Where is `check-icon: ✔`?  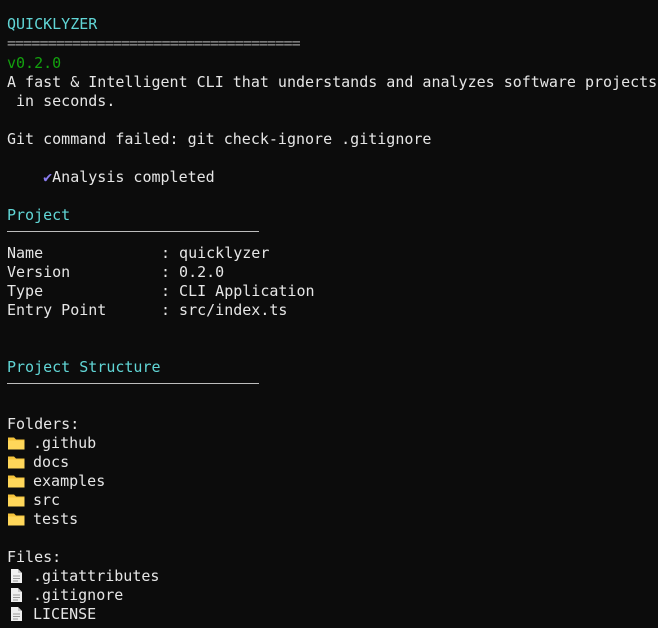
check-icon: ✔ is located at coordinates (48, 177).